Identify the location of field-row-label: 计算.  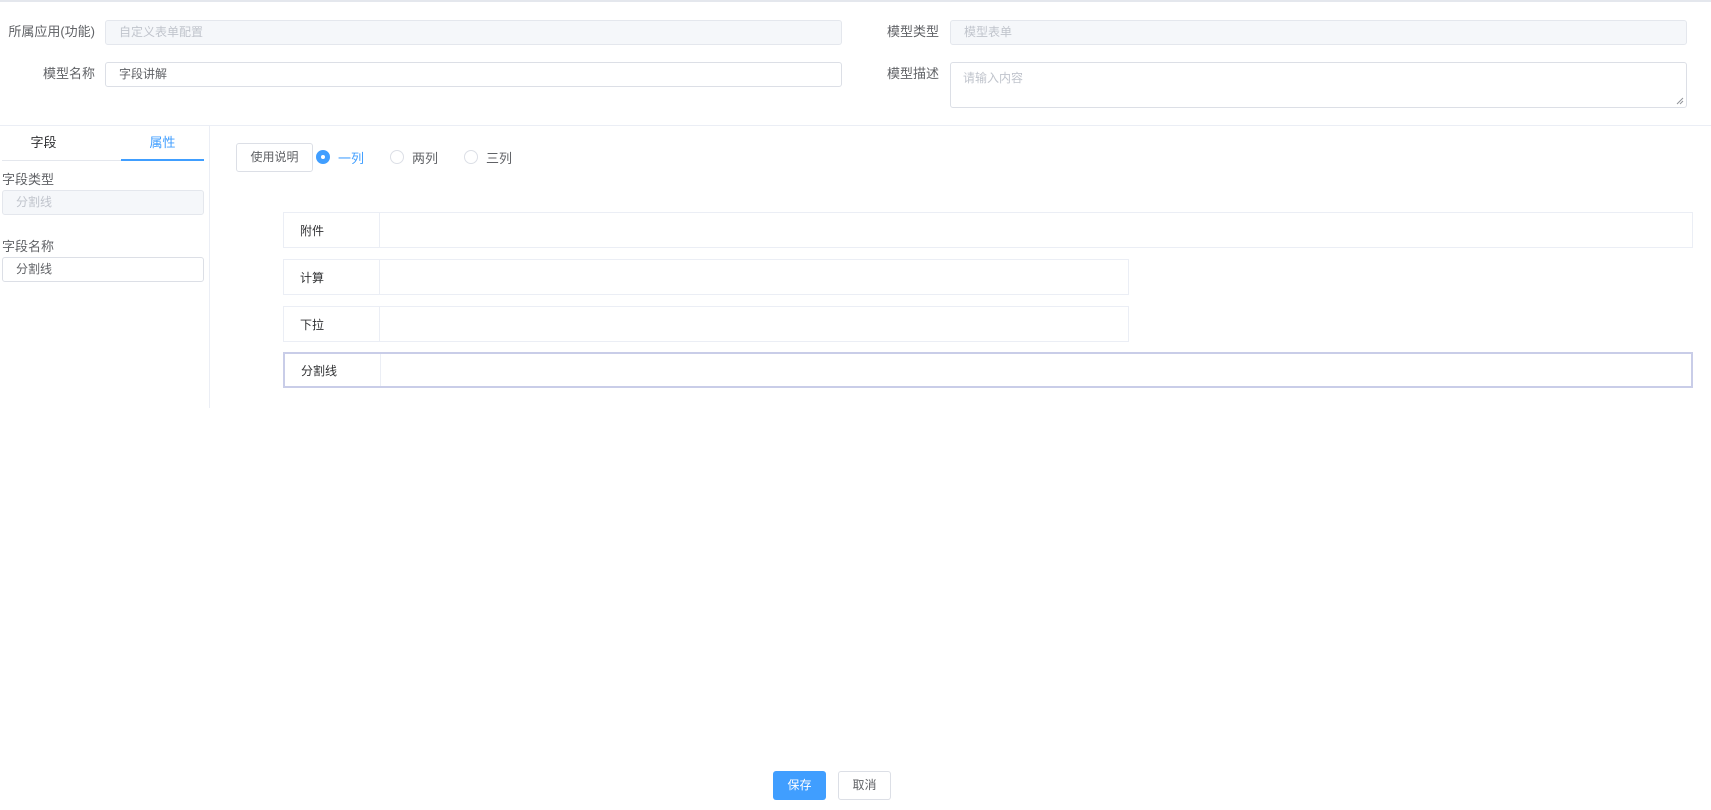
(332, 277).